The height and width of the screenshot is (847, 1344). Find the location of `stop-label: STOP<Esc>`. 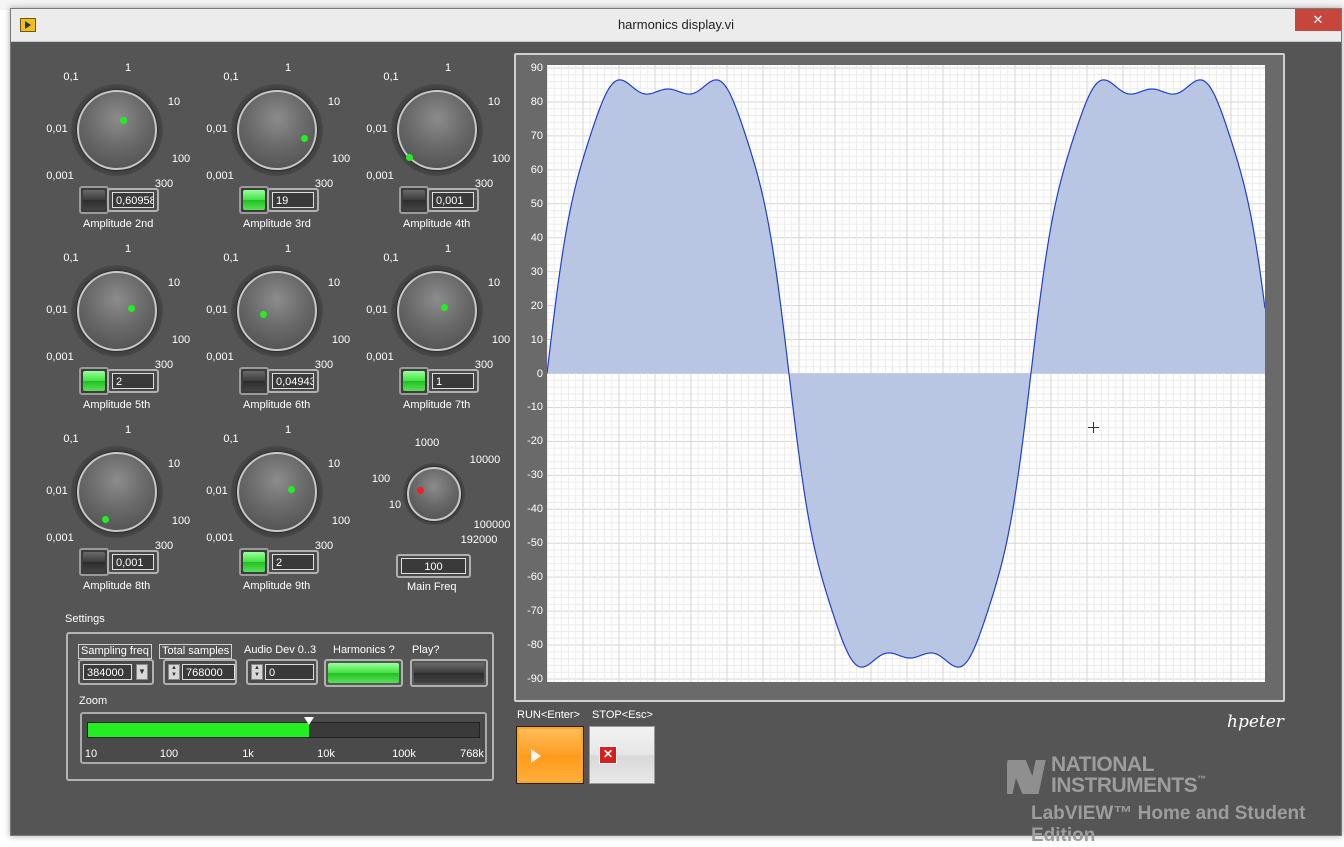

stop-label: STOP<Esc> is located at coordinates (622, 715).